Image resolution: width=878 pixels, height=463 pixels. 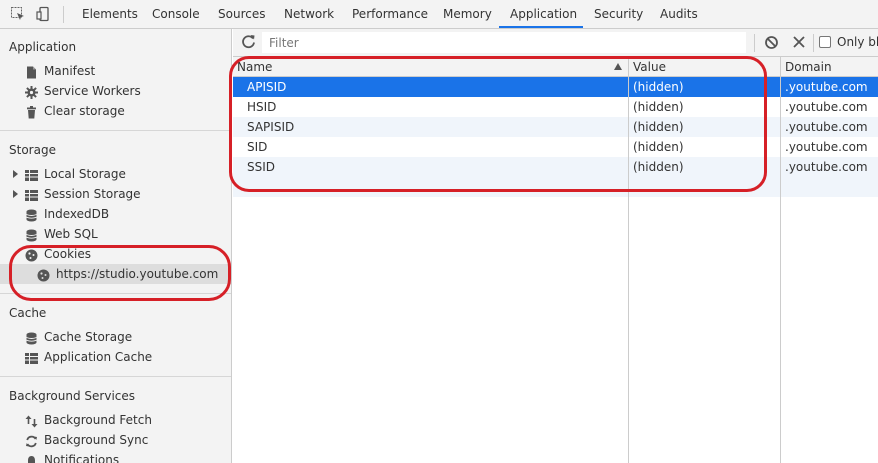 What do you see at coordinates (70, 71) in the screenshot?
I see `sidebar-item-label: Manifest` at bounding box center [70, 71].